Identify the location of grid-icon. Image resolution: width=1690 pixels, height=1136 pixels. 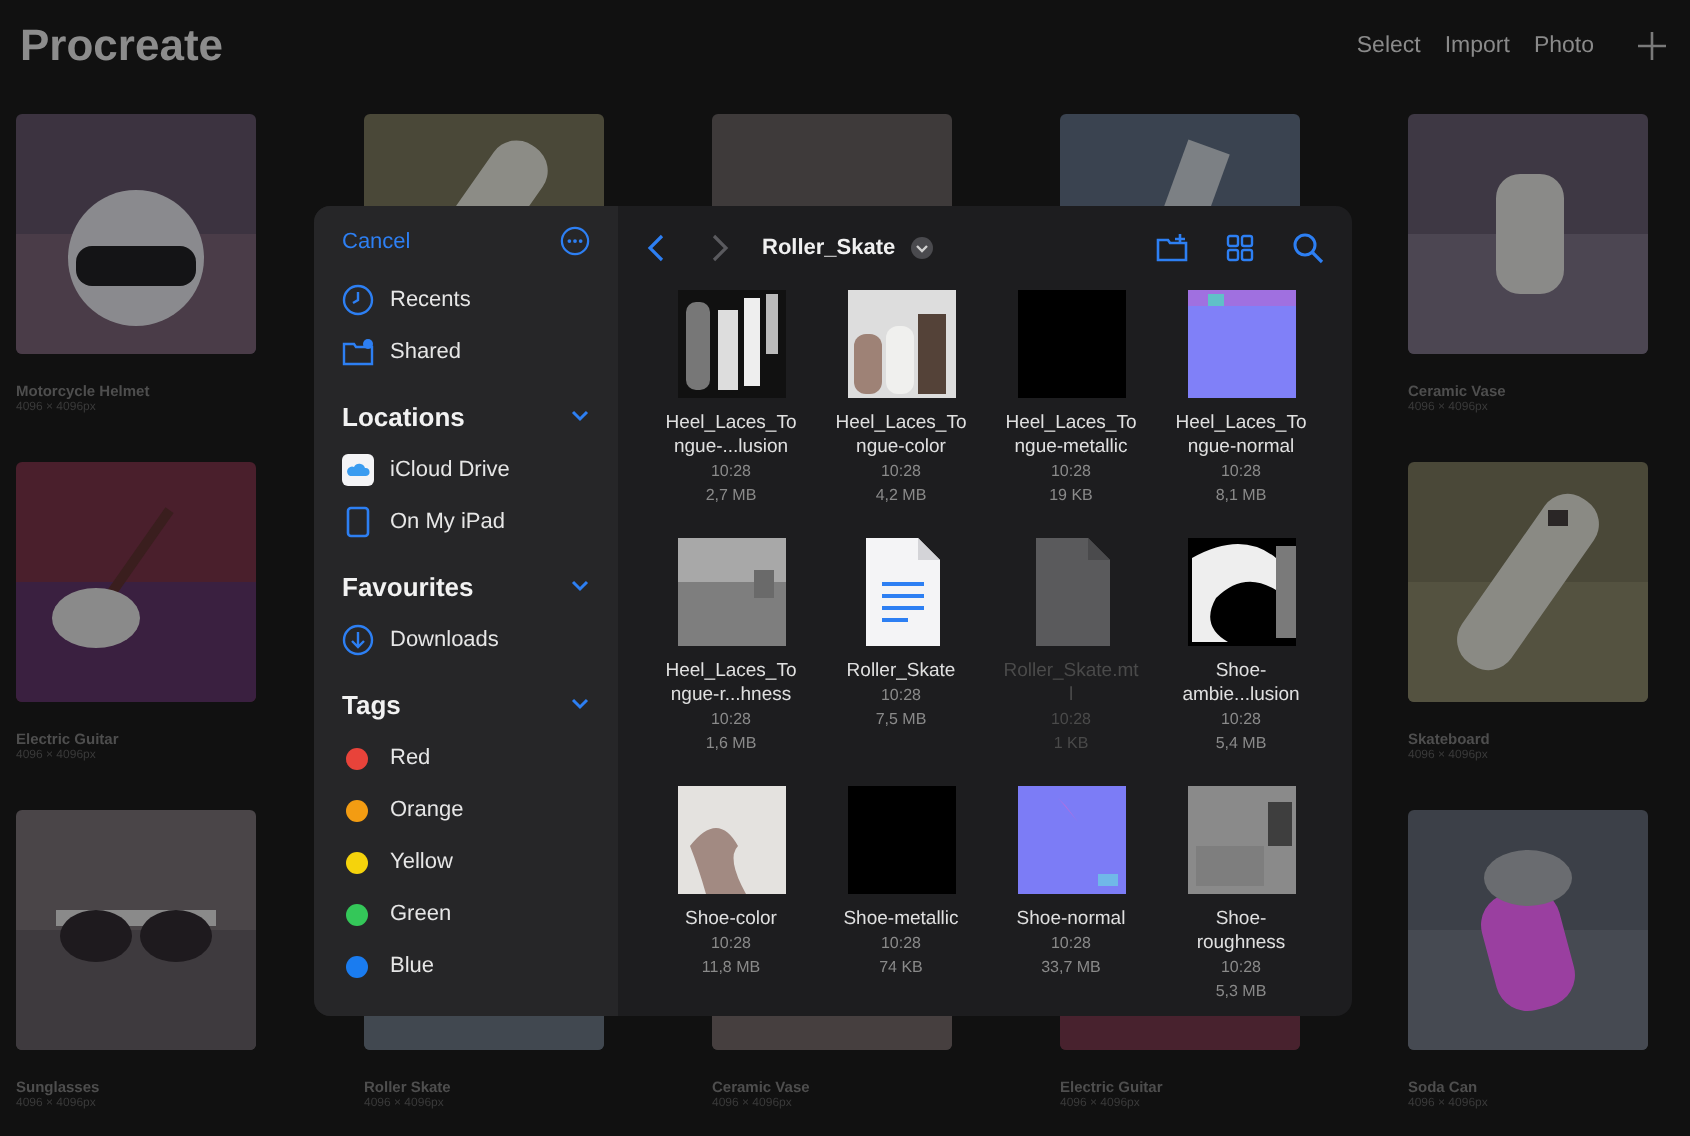
(1240, 248).